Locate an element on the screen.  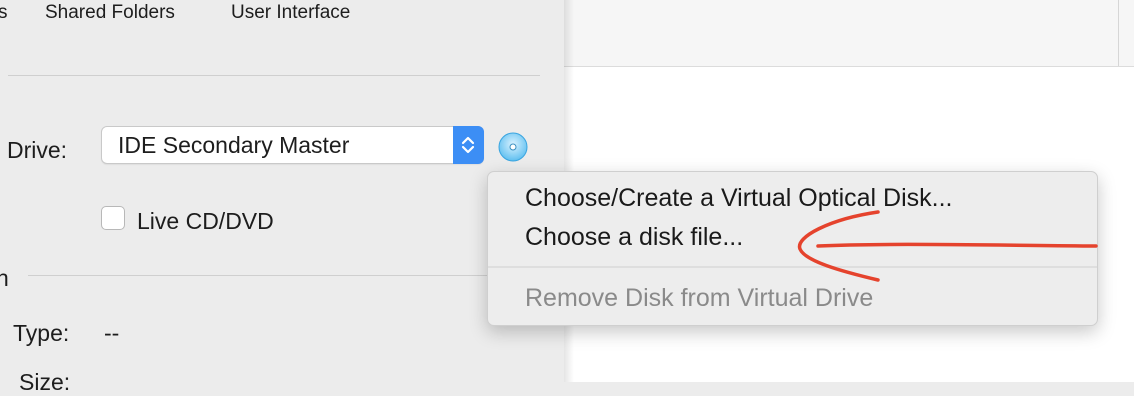
drive-select-value: IDE Secondary Master is located at coordinates (234, 145).